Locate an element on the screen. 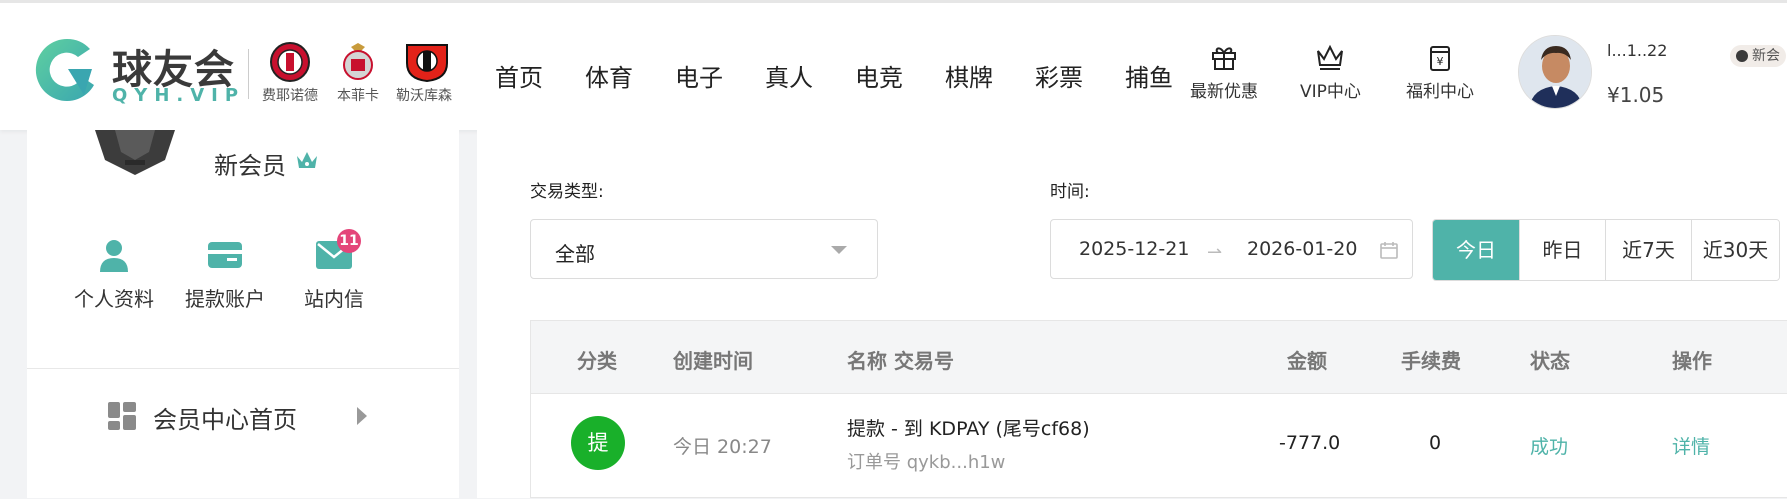  crown-icon is located at coordinates (1330, 57).